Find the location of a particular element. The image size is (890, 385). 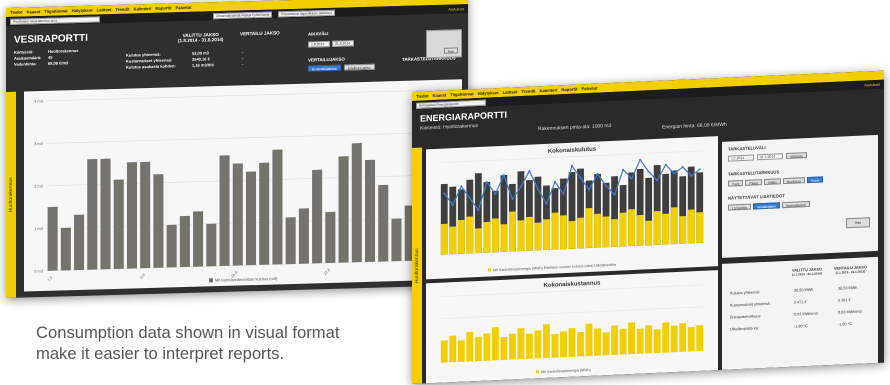

confirm-button: Vahvista is located at coordinates (796, 156).